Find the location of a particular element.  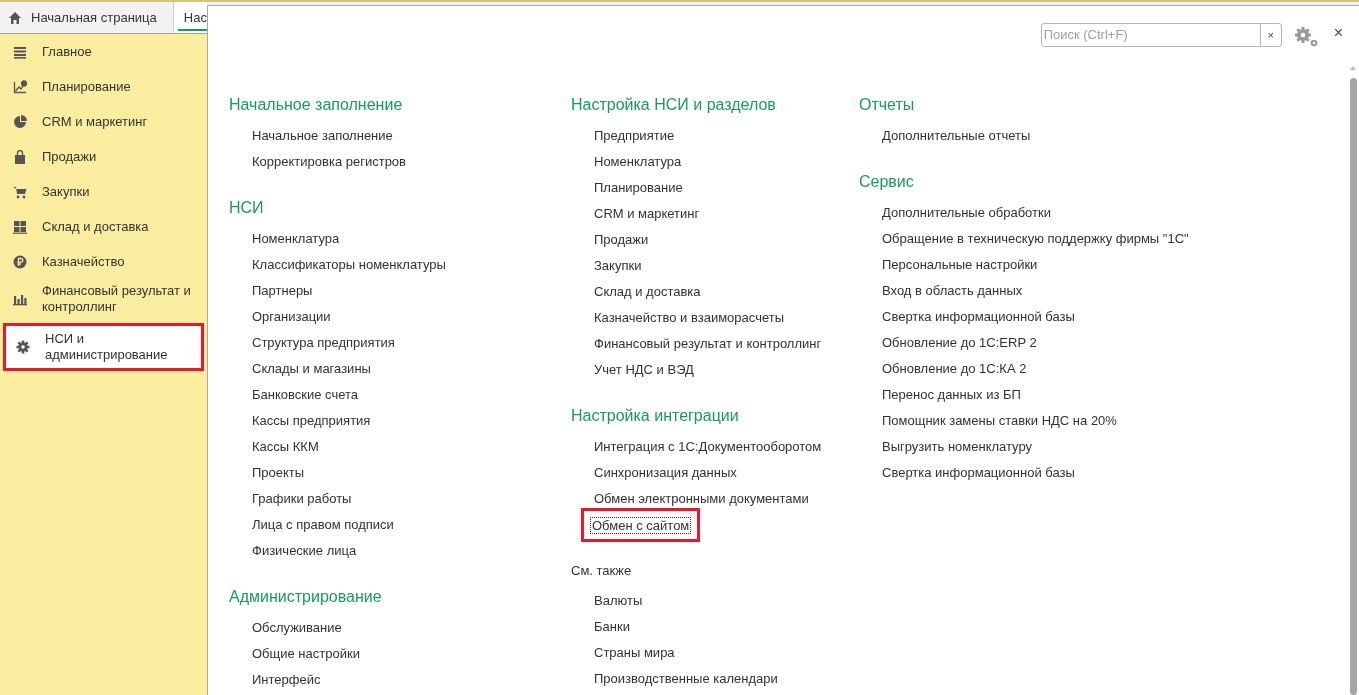

sidebar-item: CRM и маркетинг is located at coordinates (103, 121).